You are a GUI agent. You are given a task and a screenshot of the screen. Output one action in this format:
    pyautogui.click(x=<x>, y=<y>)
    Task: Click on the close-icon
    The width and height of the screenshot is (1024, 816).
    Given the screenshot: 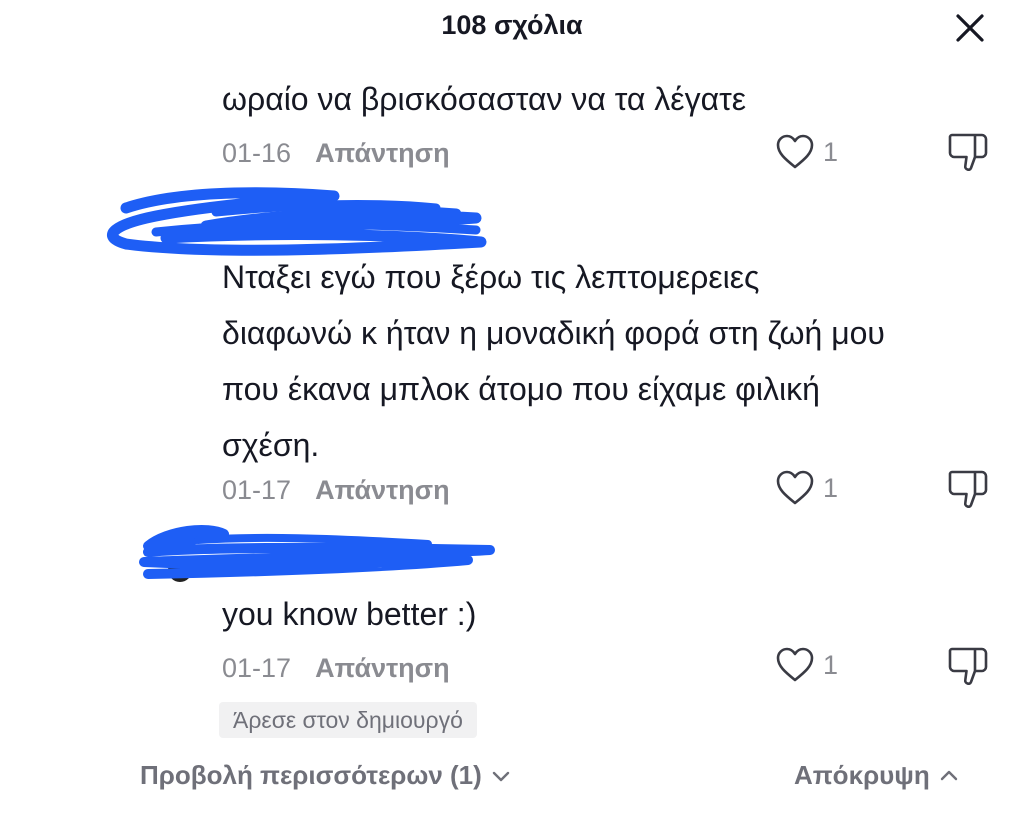 What is the action you would take?
    pyautogui.click(x=970, y=28)
    